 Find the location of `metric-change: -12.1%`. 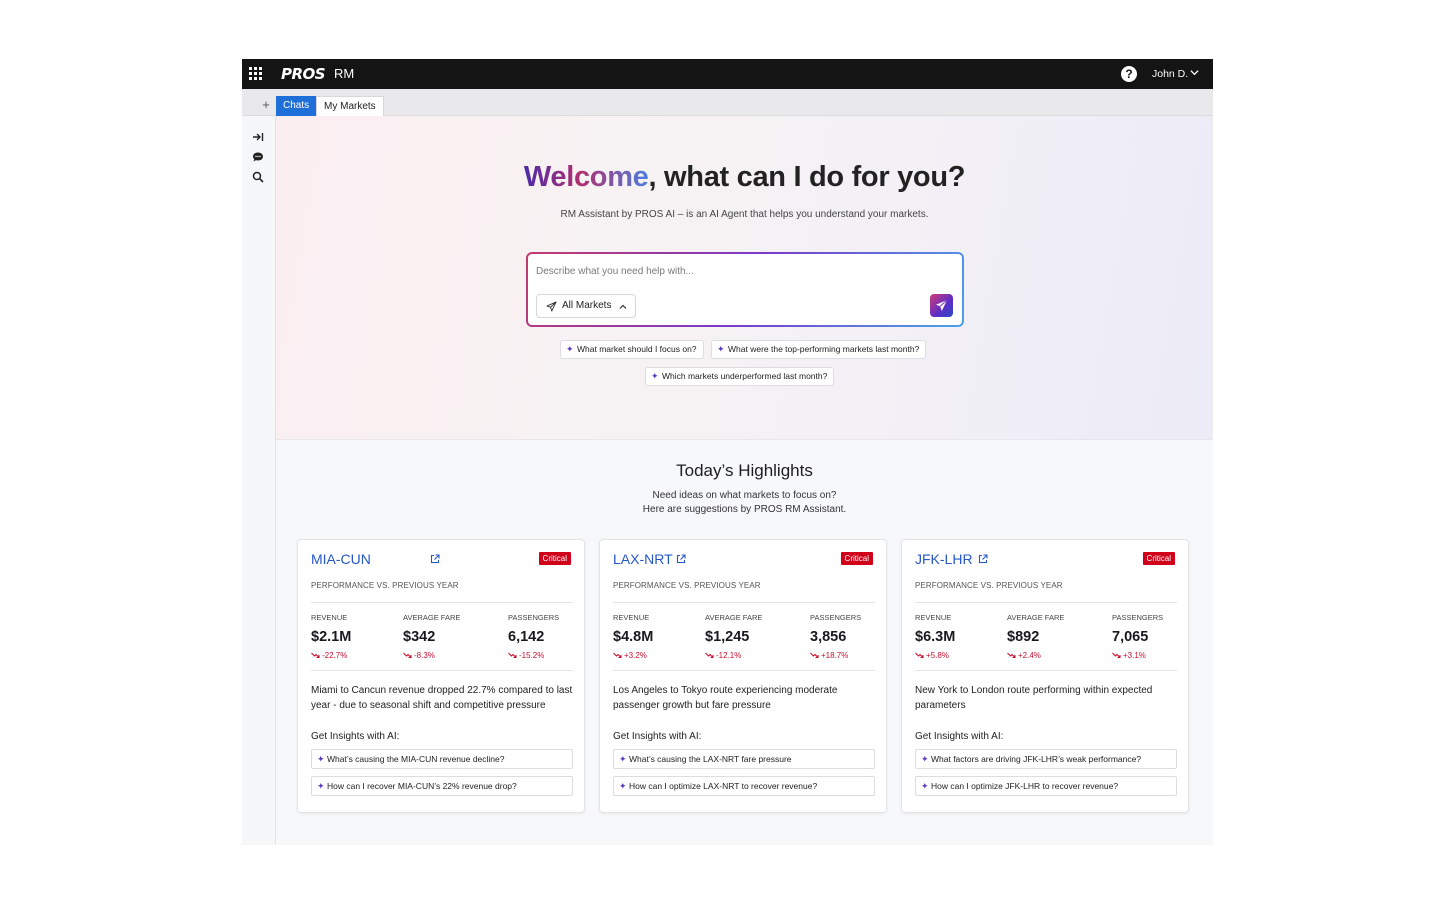

metric-change: -12.1% is located at coordinates (733, 655).